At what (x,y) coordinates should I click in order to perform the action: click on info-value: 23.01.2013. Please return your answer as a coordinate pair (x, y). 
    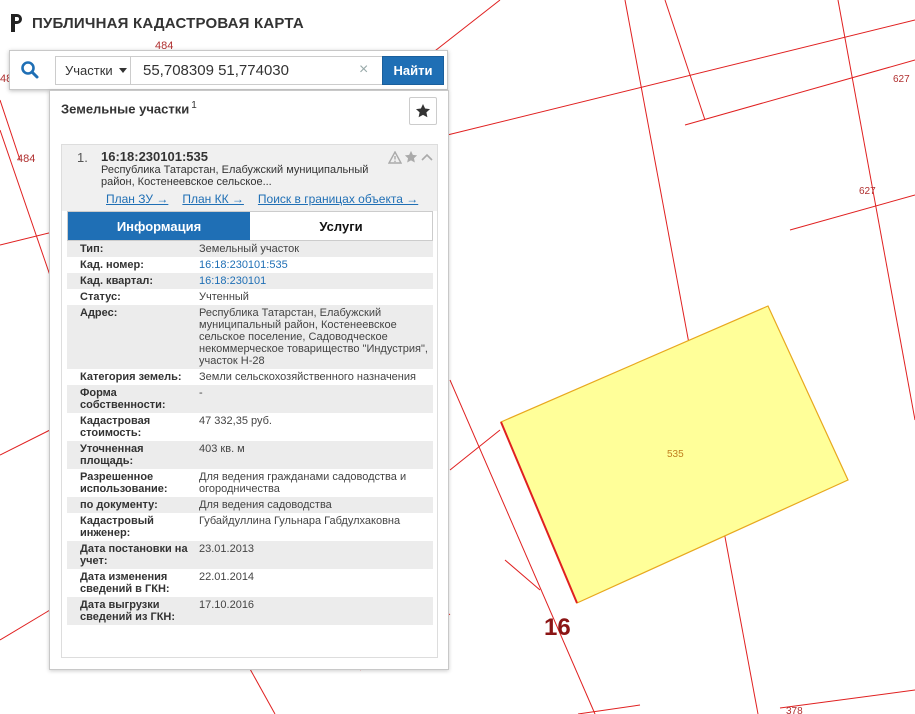
    Looking at the image, I should click on (227, 549).